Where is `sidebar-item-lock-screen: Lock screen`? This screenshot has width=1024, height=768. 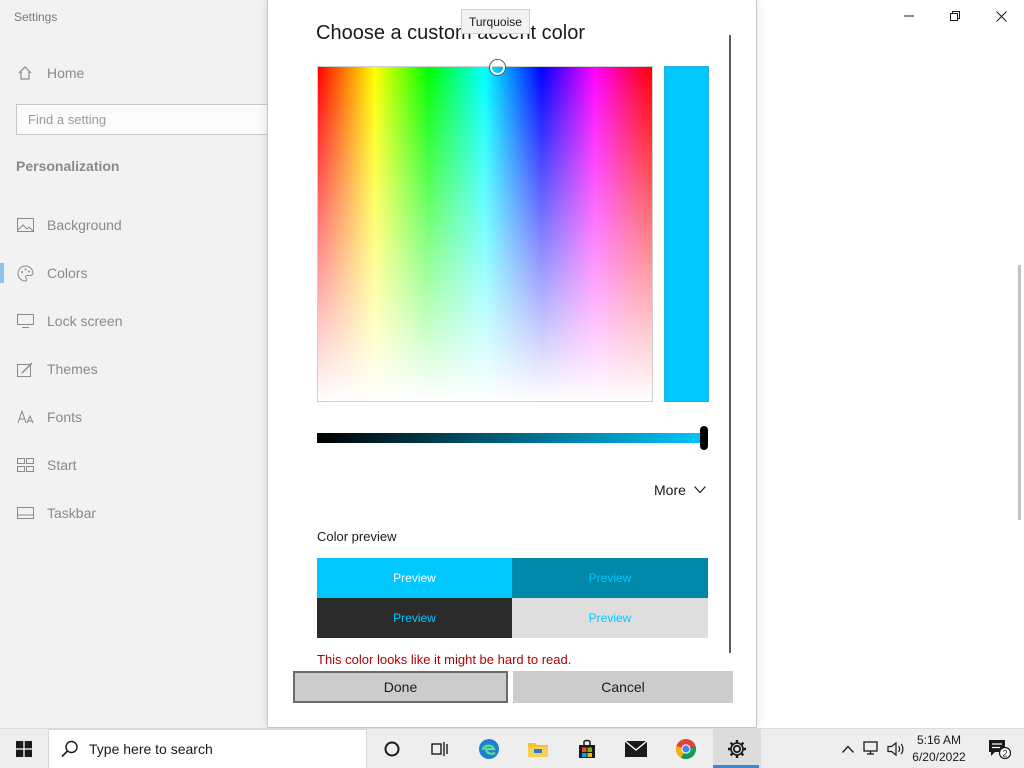 sidebar-item-lock-screen: Lock screen is located at coordinates (134, 321).